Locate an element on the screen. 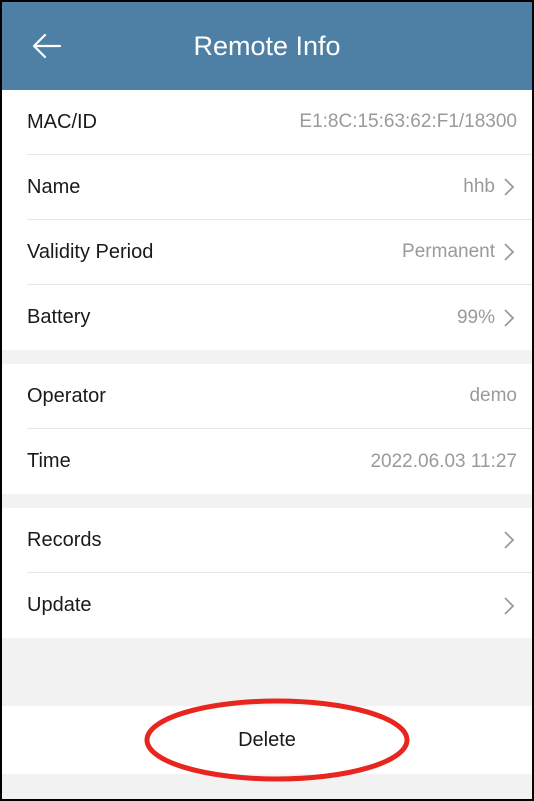  back-arrow-icon is located at coordinates (48, 46).